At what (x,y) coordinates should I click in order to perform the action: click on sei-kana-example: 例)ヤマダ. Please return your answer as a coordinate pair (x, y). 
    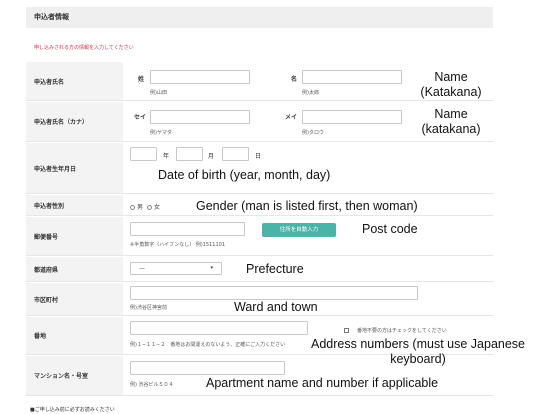
    Looking at the image, I should click on (161, 133).